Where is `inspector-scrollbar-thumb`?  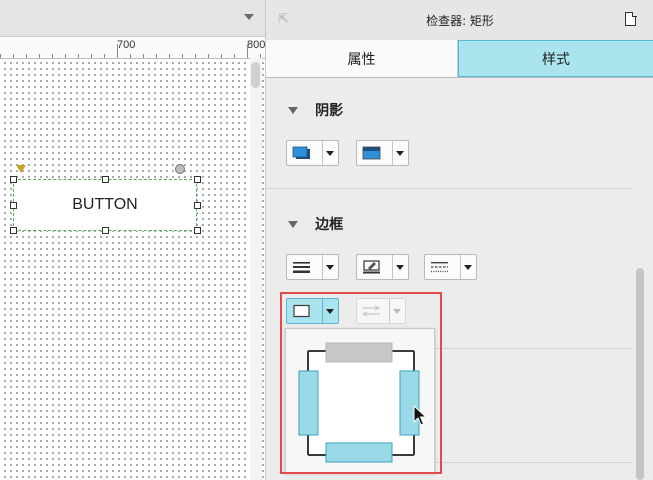
inspector-scrollbar-thumb is located at coordinates (640, 374).